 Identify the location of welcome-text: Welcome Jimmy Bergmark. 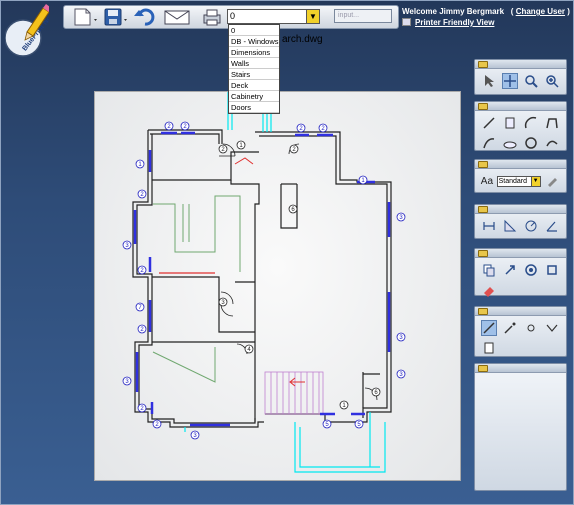
(453, 11).